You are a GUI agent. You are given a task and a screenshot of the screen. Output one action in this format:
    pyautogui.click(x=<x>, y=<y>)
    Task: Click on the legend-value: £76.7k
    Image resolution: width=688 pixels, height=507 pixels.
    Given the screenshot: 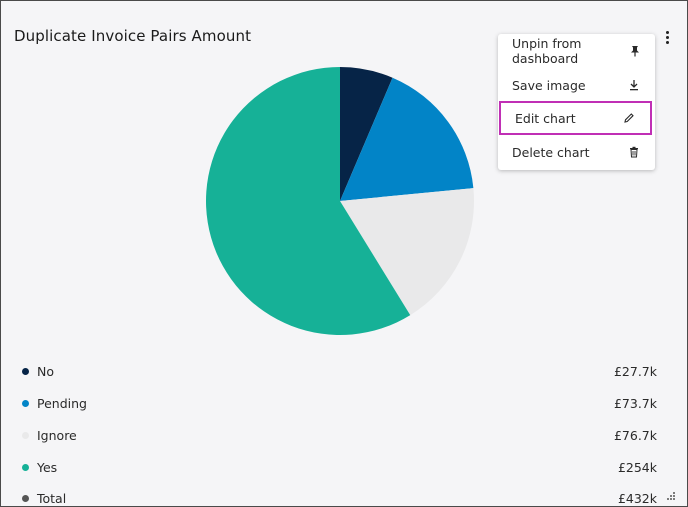 What is the action you would take?
    pyautogui.click(x=635, y=435)
    